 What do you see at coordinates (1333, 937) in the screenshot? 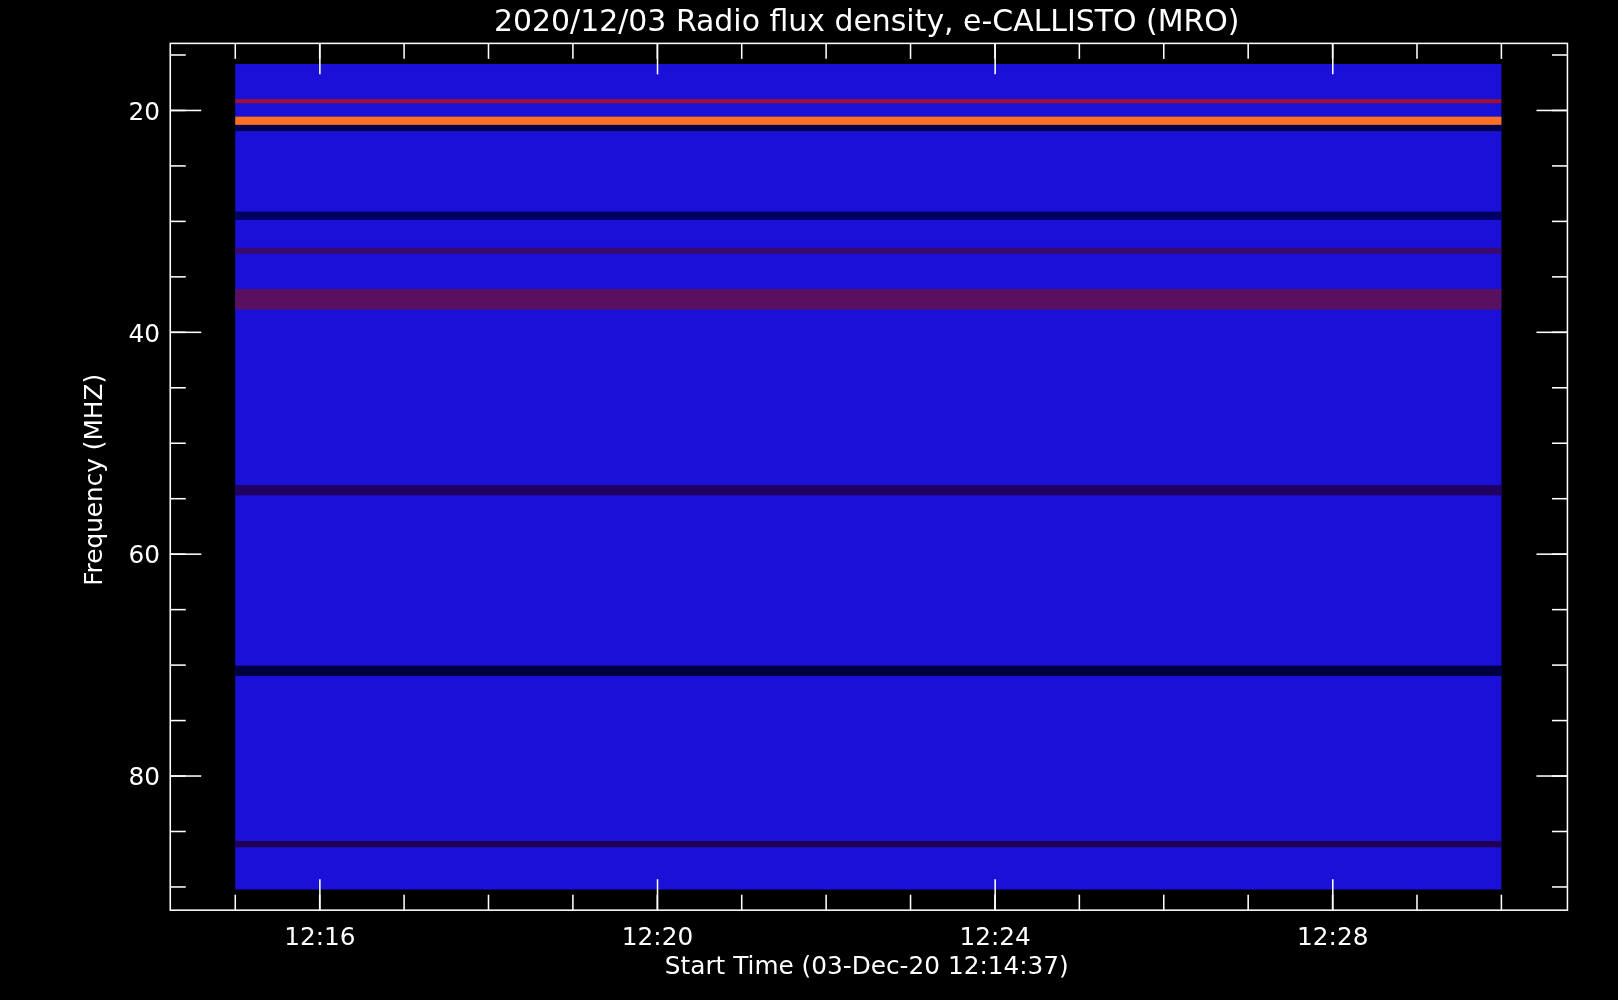
I see `x-tick-label: 12:28` at bounding box center [1333, 937].